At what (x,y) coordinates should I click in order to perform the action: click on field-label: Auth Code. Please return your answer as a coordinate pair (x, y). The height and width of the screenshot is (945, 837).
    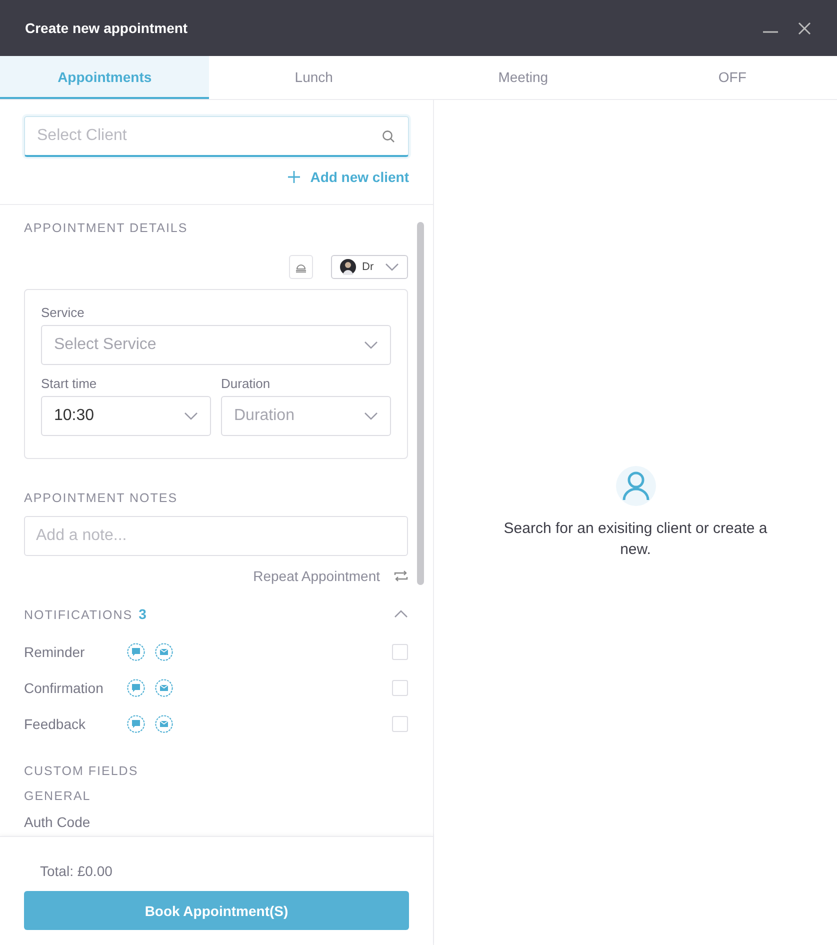
    Looking at the image, I should click on (58, 822).